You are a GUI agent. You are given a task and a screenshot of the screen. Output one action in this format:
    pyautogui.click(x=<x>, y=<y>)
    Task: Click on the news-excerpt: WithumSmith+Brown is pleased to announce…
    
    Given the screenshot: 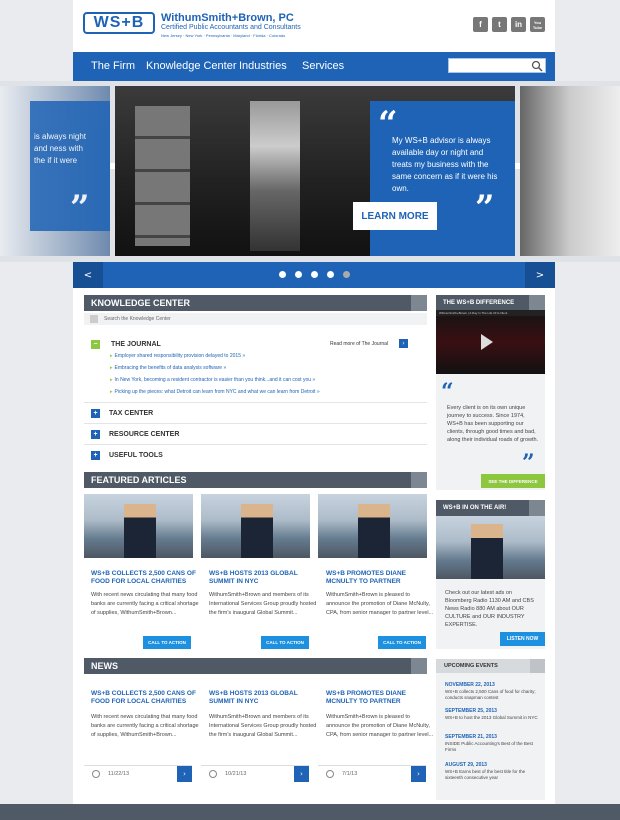 What is the action you would take?
    pyautogui.click(x=380, y=726)
    